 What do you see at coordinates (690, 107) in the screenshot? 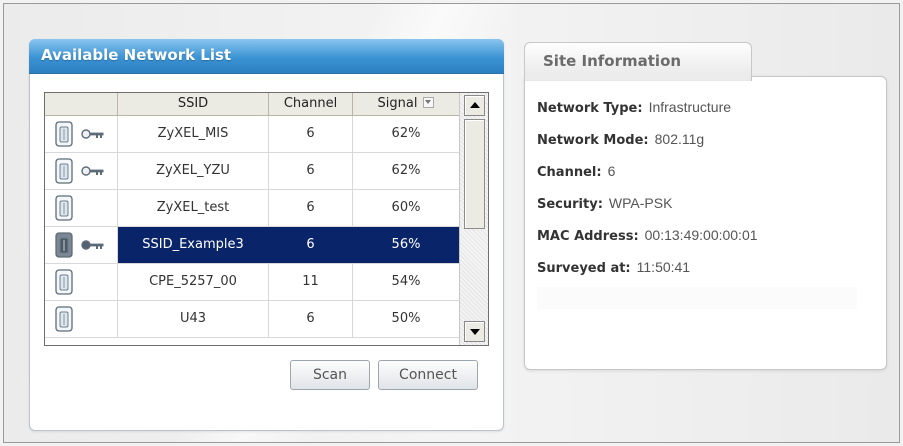
I see `site-info-value: Infrastructure` at bounding box center [690, 107].